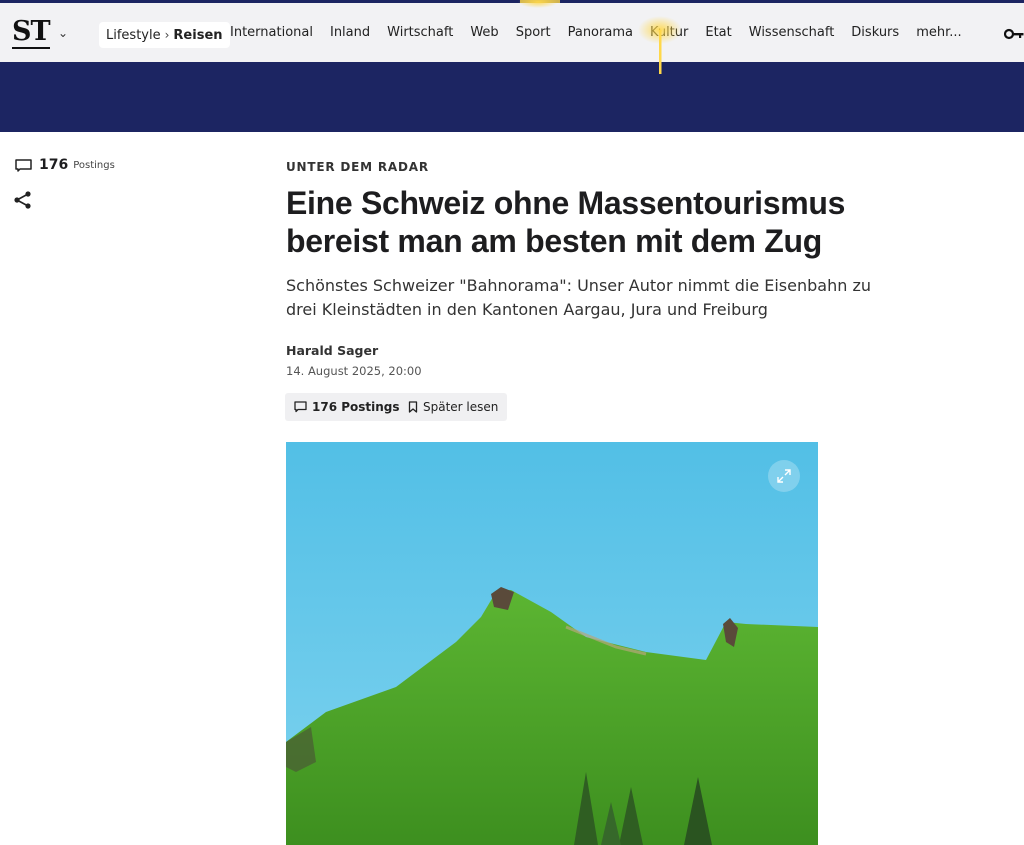 The height and width of the screenshot is (845, 1024). Describe the element at coordinates (420, 32) in the screenshot. I see `nav-item-wirtschaft: Wirtschaft` at that location.